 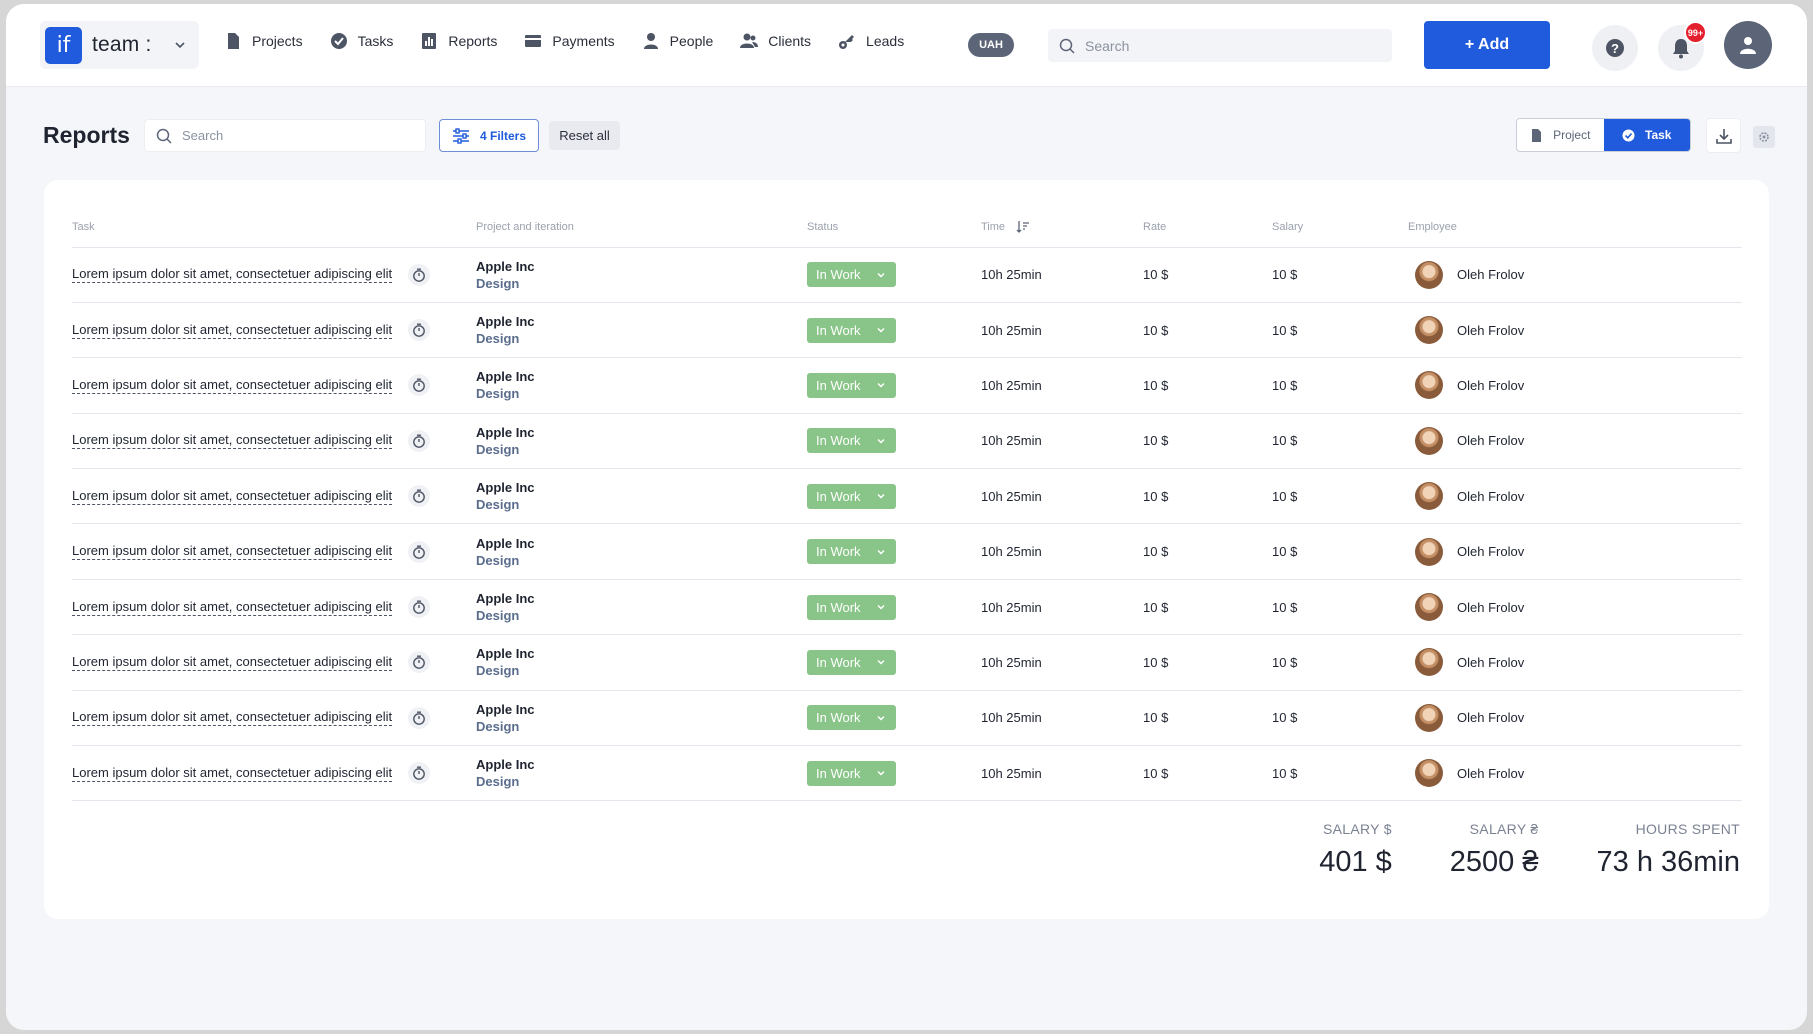 What do you see at coordinates (119, 45) in the screenshot?
I see `team-switcher: if team :` at bounding box center [119, 45].